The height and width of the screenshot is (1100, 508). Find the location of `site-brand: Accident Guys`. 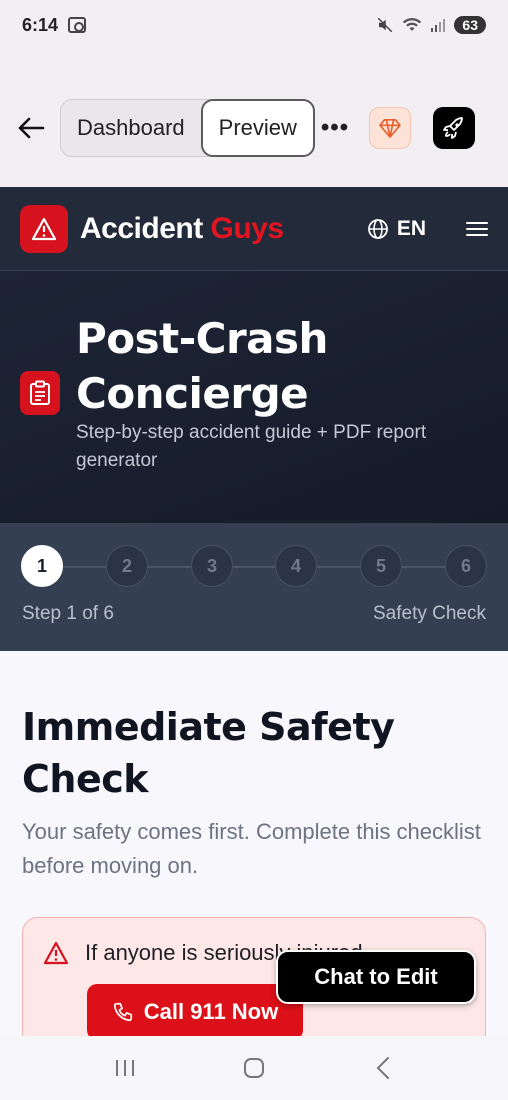

site-brand: Accident Guys is located at coordinates (182, 229).